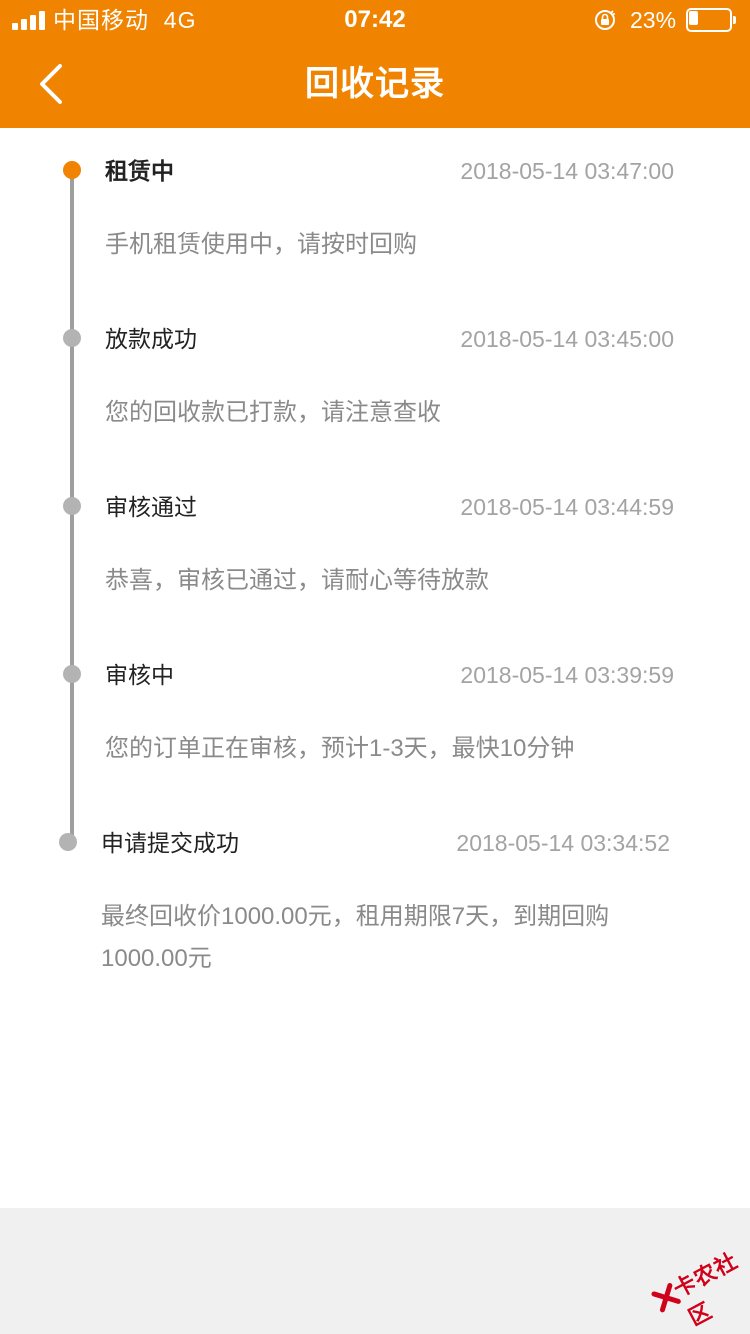  What do you see at coordinates (355, 937) in the screenshot?
I see `timeline-item-description: 最终回收价1000.00元，租用期限7天，到期回购1000.00元` at bounding box center [355, 937].